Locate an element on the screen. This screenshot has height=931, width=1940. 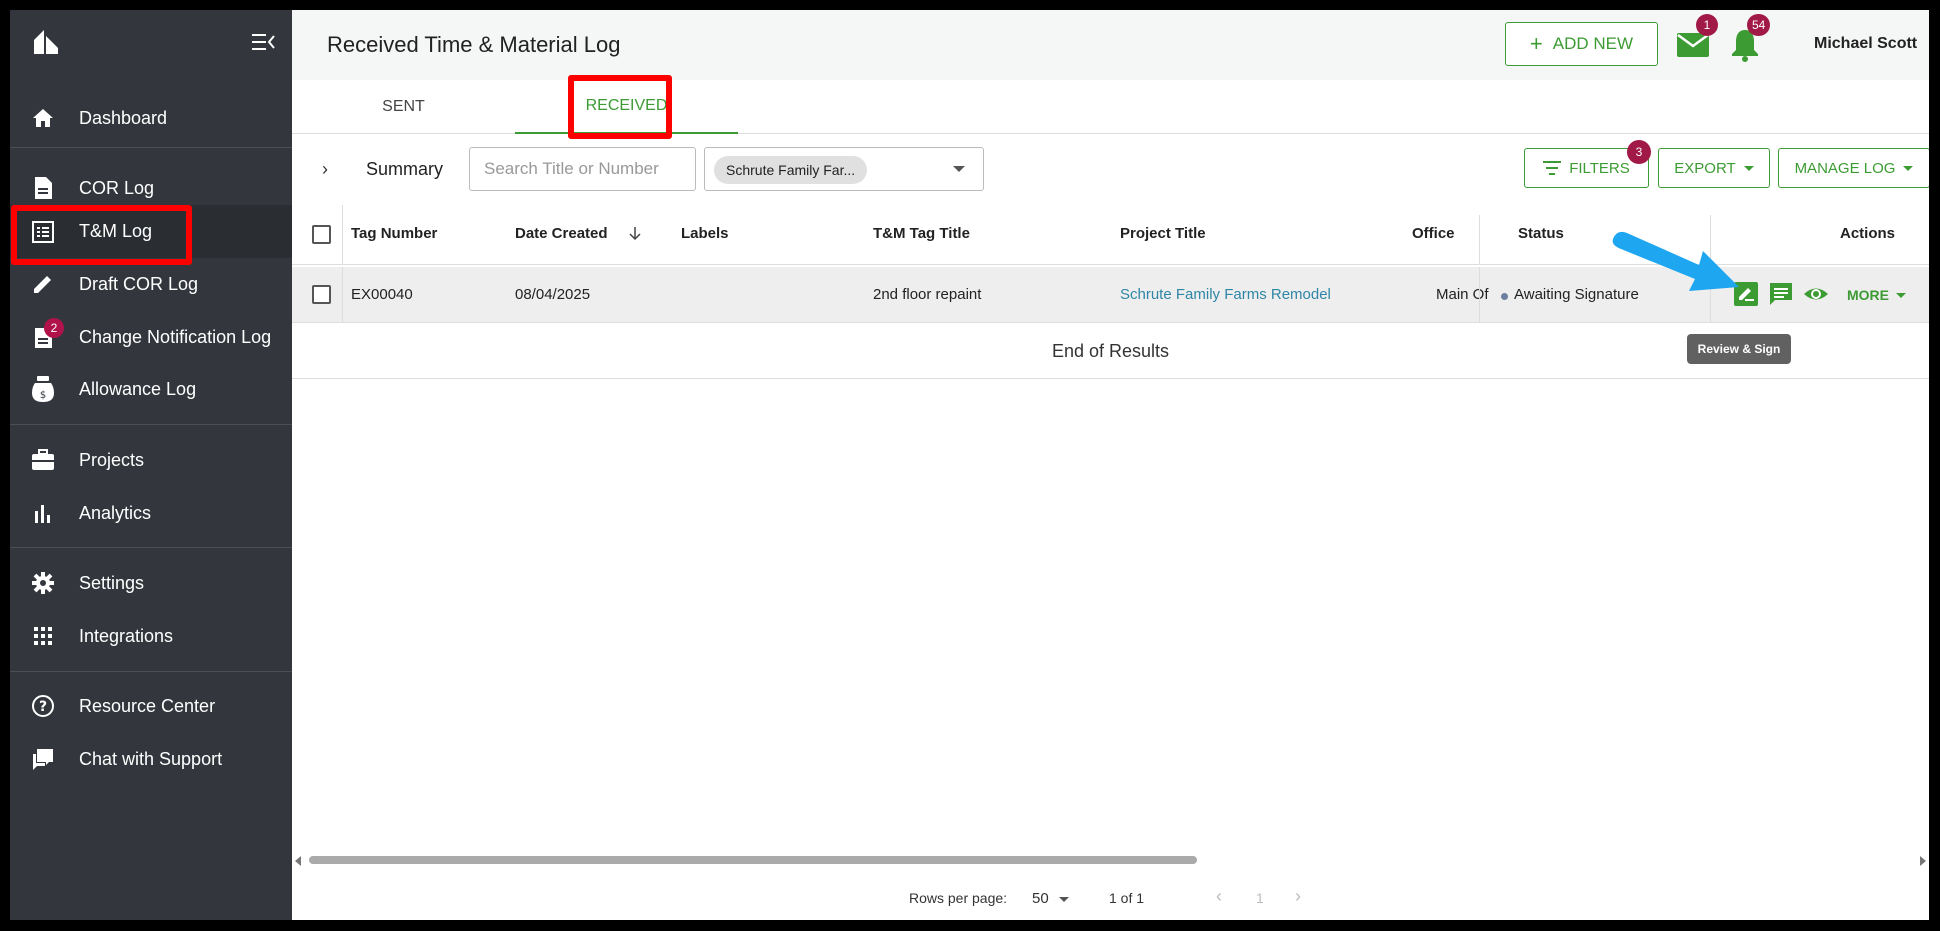
sidebar-item-dashboard: Dashboard is located at coordinates (151, 118).